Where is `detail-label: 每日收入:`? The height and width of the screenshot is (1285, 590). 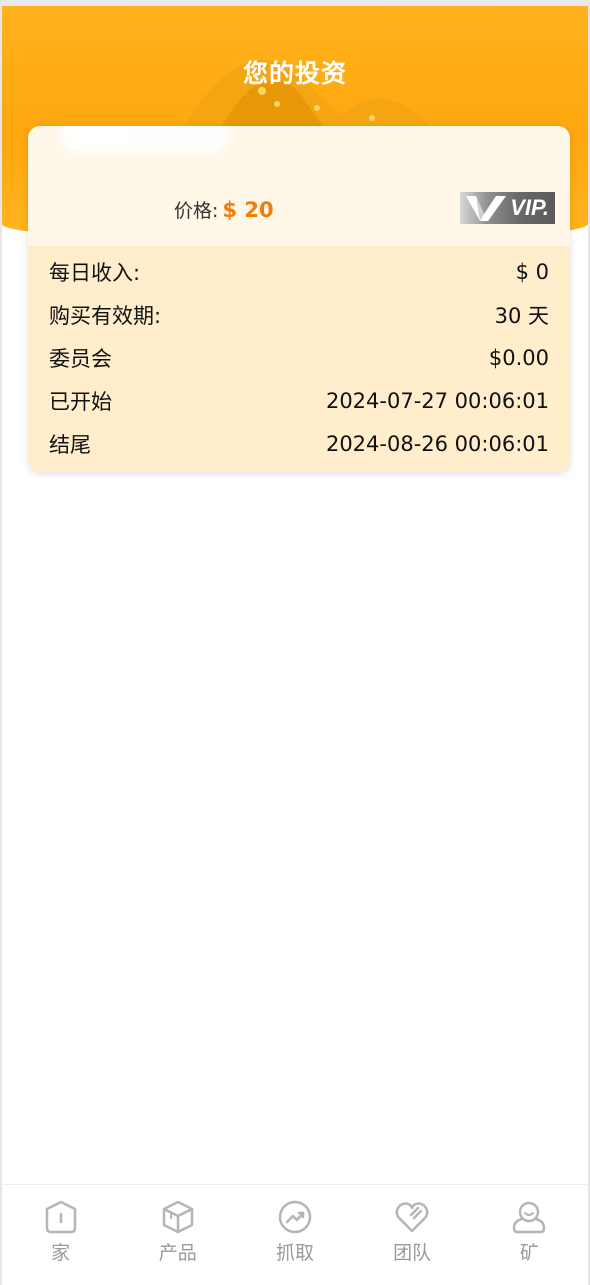 detail-label: 每日收入: is located at coordinates (95, 272).